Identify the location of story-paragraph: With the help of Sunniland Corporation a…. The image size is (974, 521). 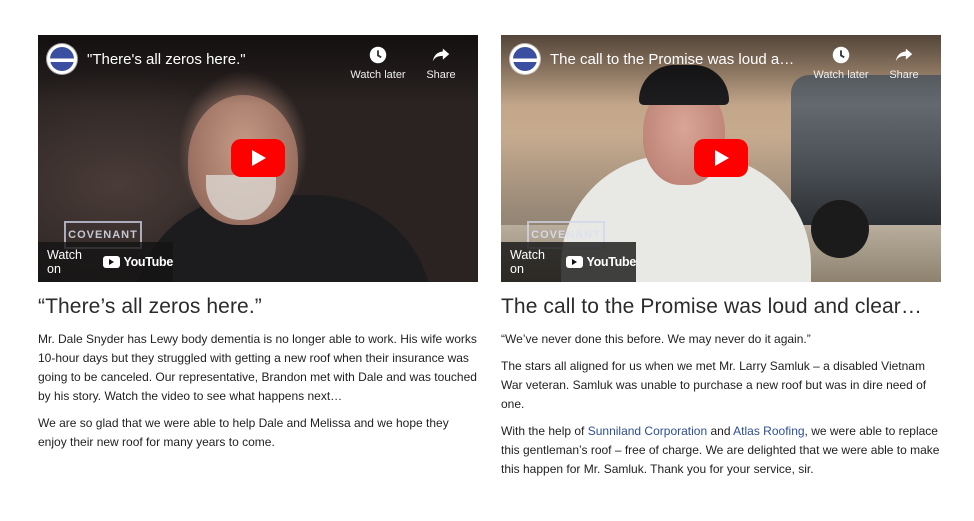
(720, 450).